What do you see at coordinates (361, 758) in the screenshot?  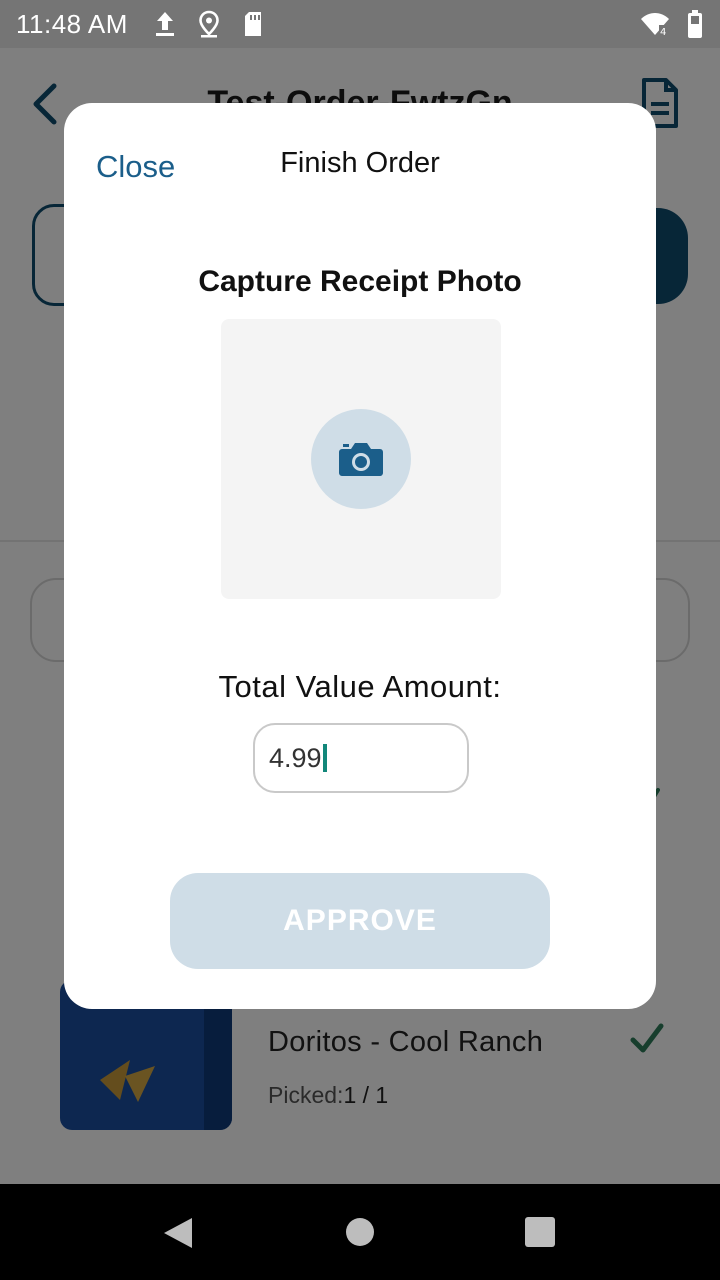 I see `amount-input: 4.99` at bounding box center [361, 758].